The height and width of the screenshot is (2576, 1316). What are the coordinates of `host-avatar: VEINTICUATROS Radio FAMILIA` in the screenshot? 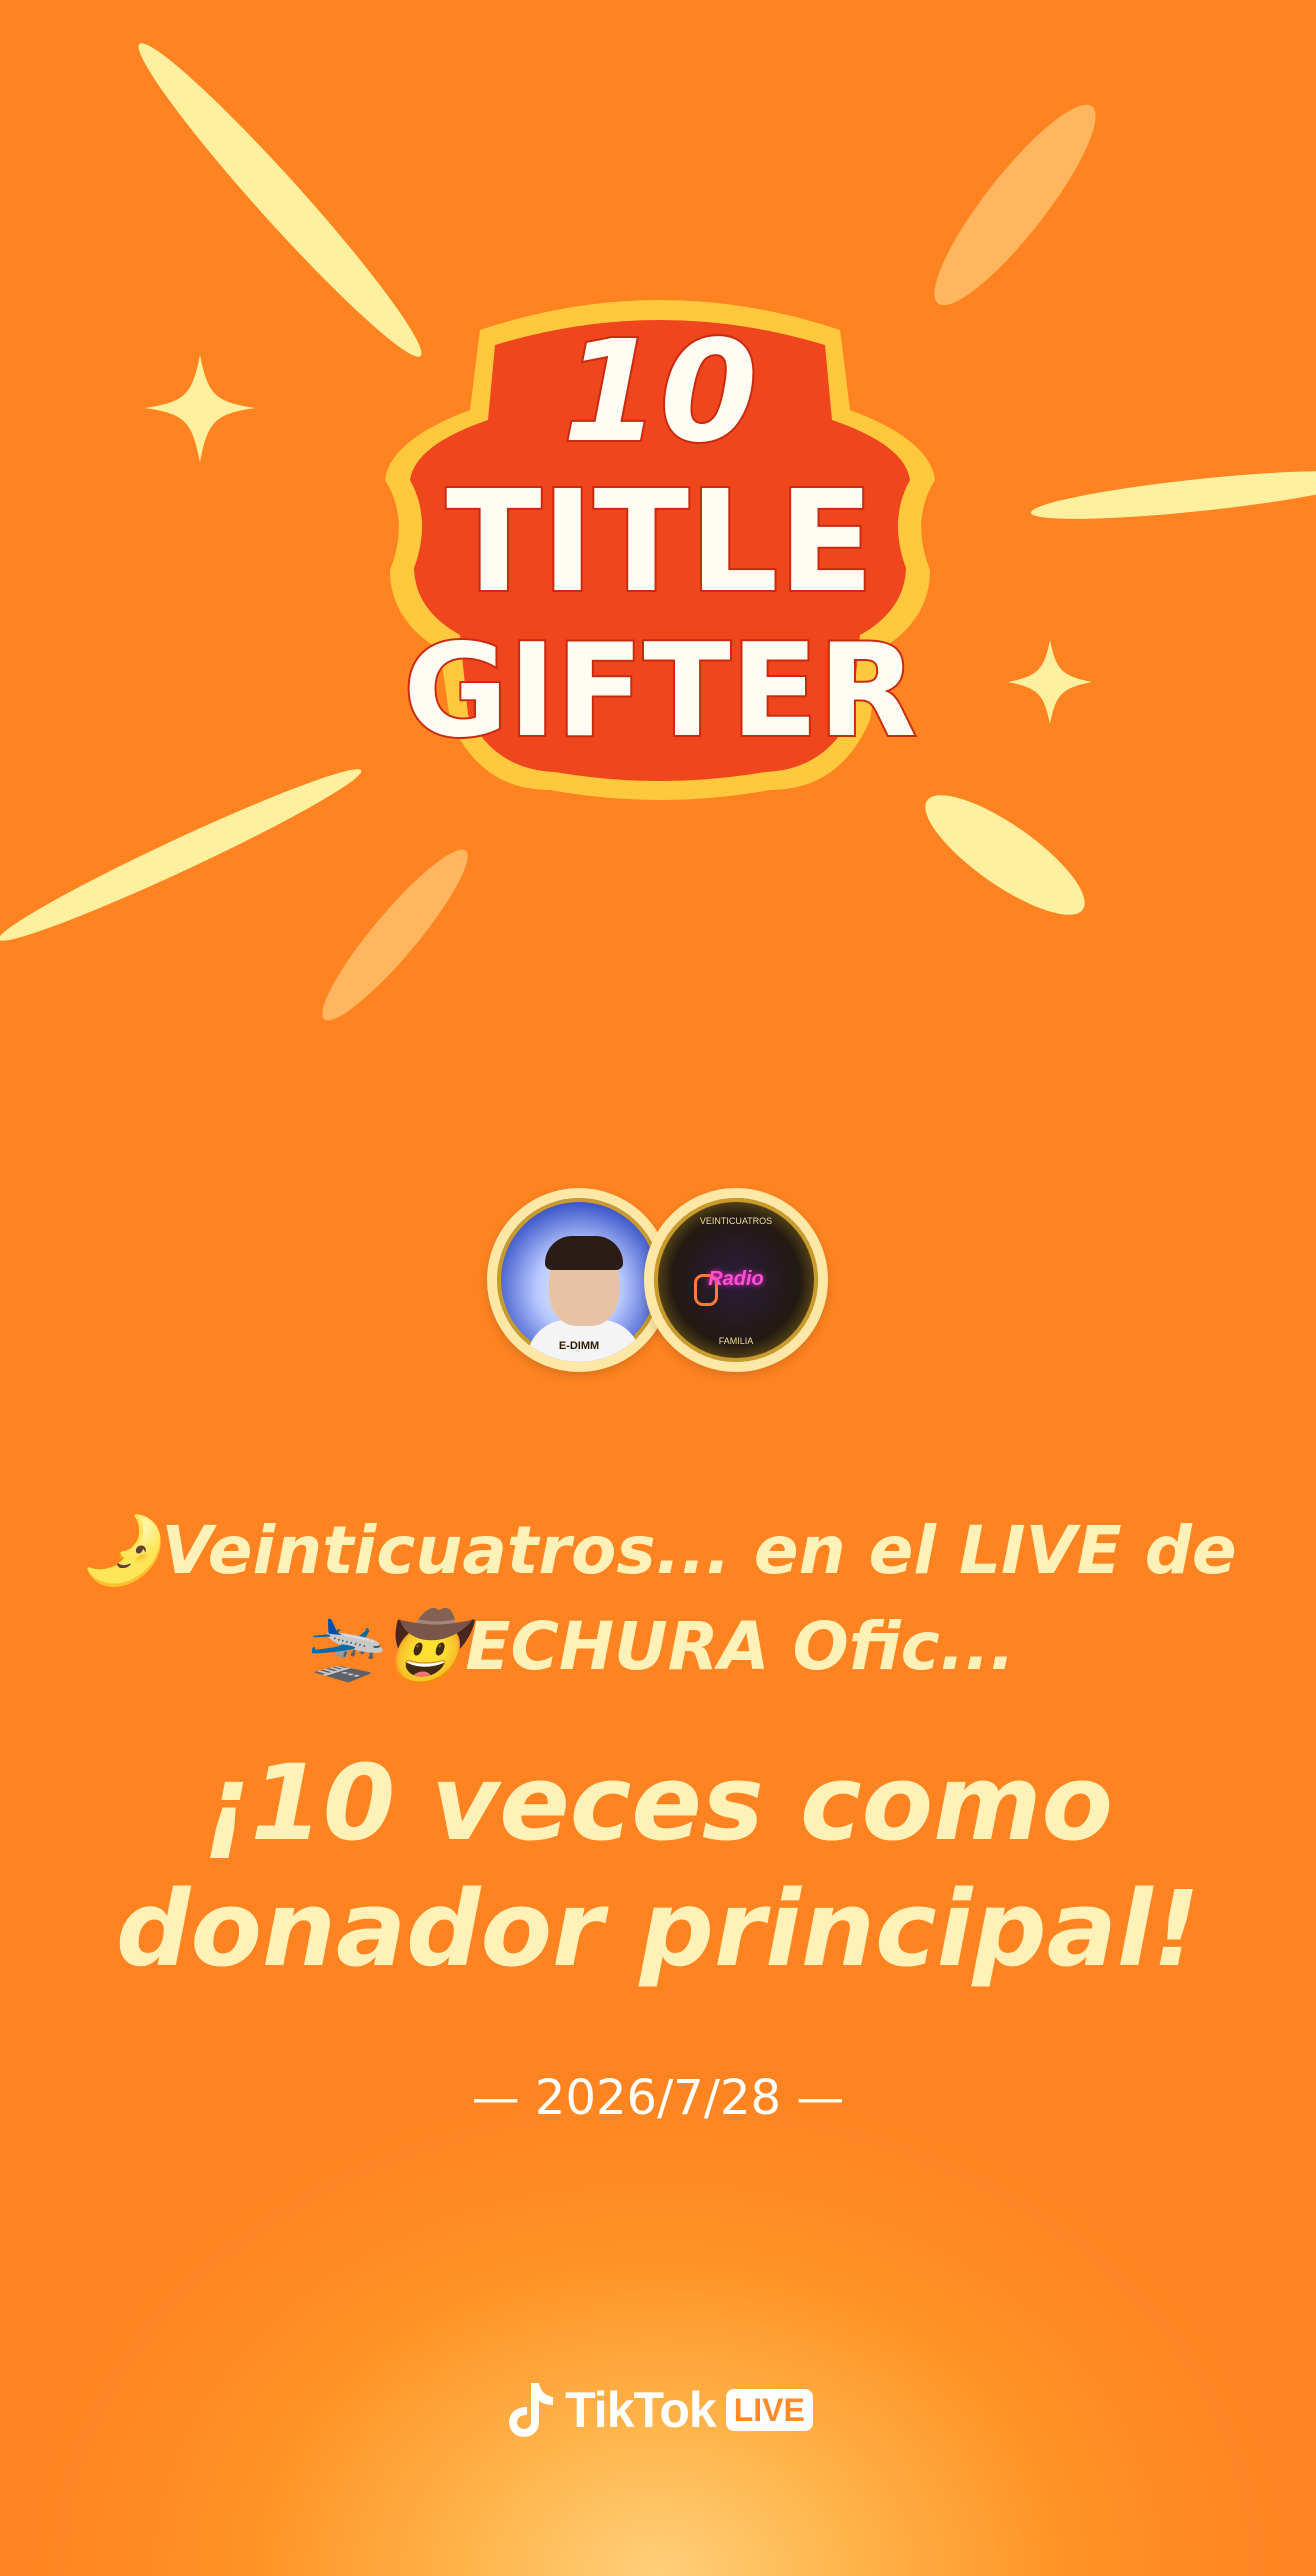 It's located at (736, 1280).